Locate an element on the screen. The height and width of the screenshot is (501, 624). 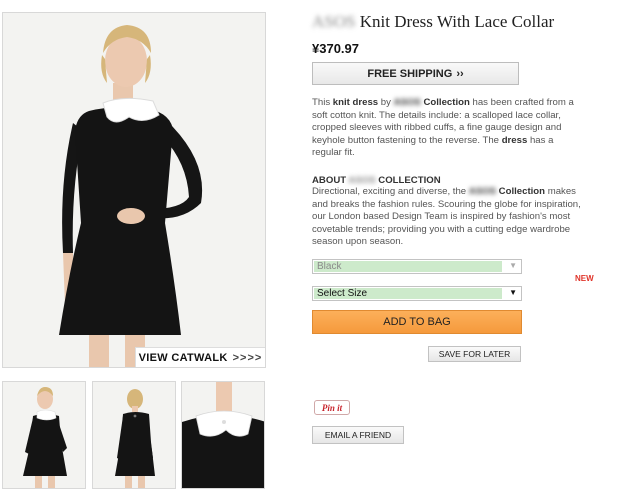
about-keyword: Collection is located at coordinates (520, 191).